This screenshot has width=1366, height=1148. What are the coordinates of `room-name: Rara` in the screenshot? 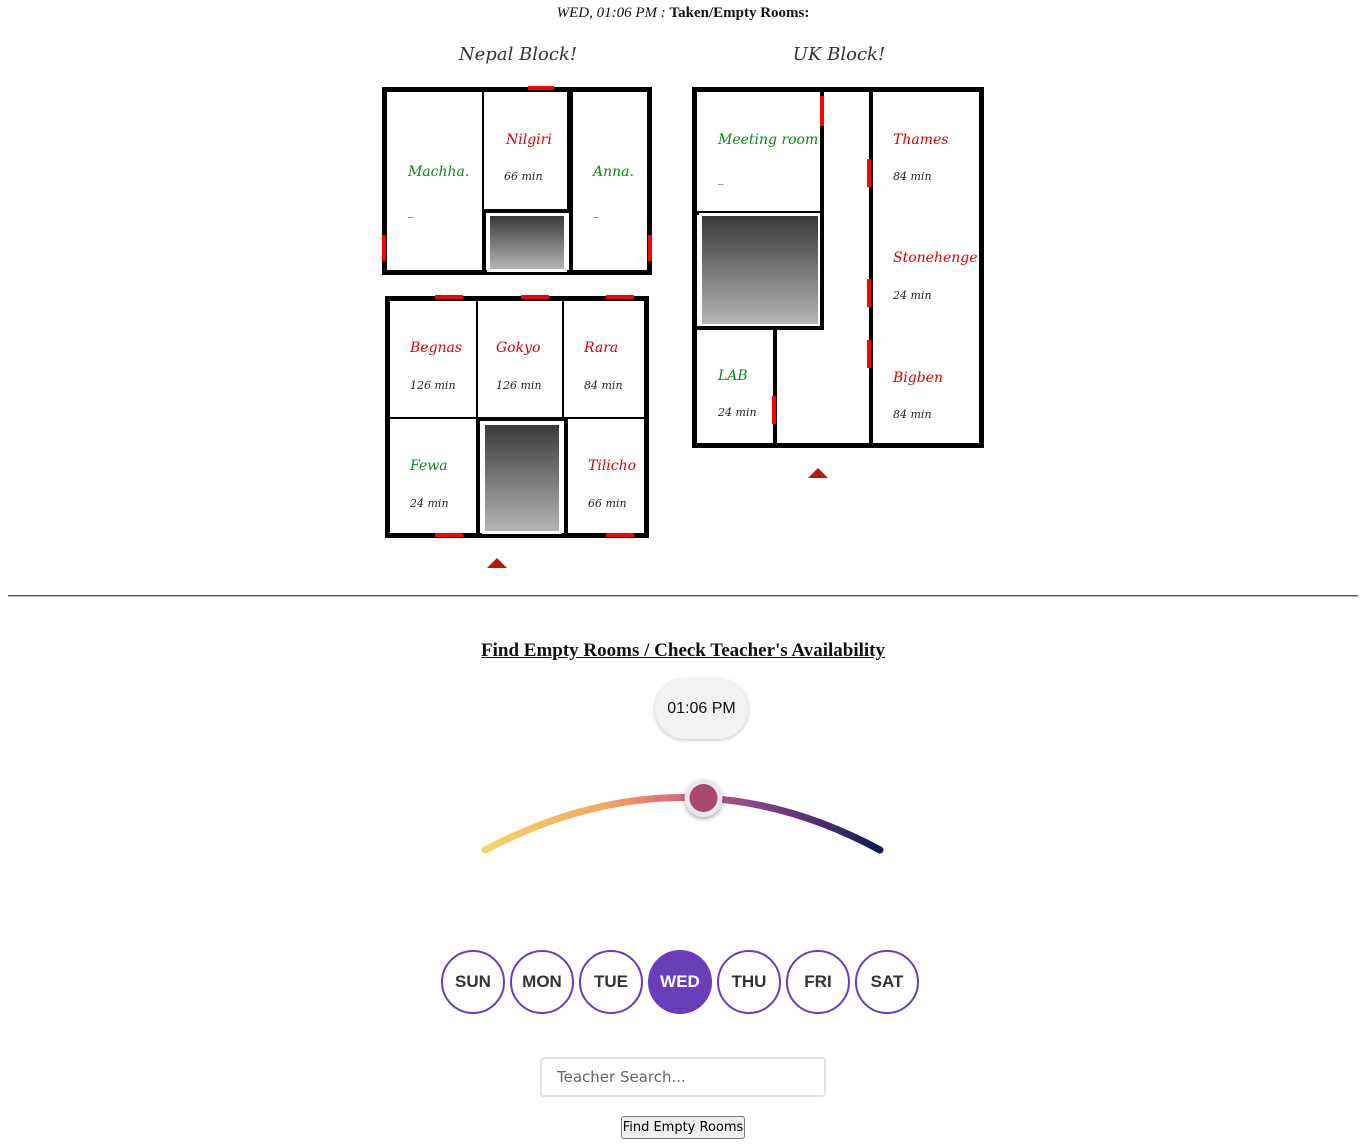 It's located at (601, 348).